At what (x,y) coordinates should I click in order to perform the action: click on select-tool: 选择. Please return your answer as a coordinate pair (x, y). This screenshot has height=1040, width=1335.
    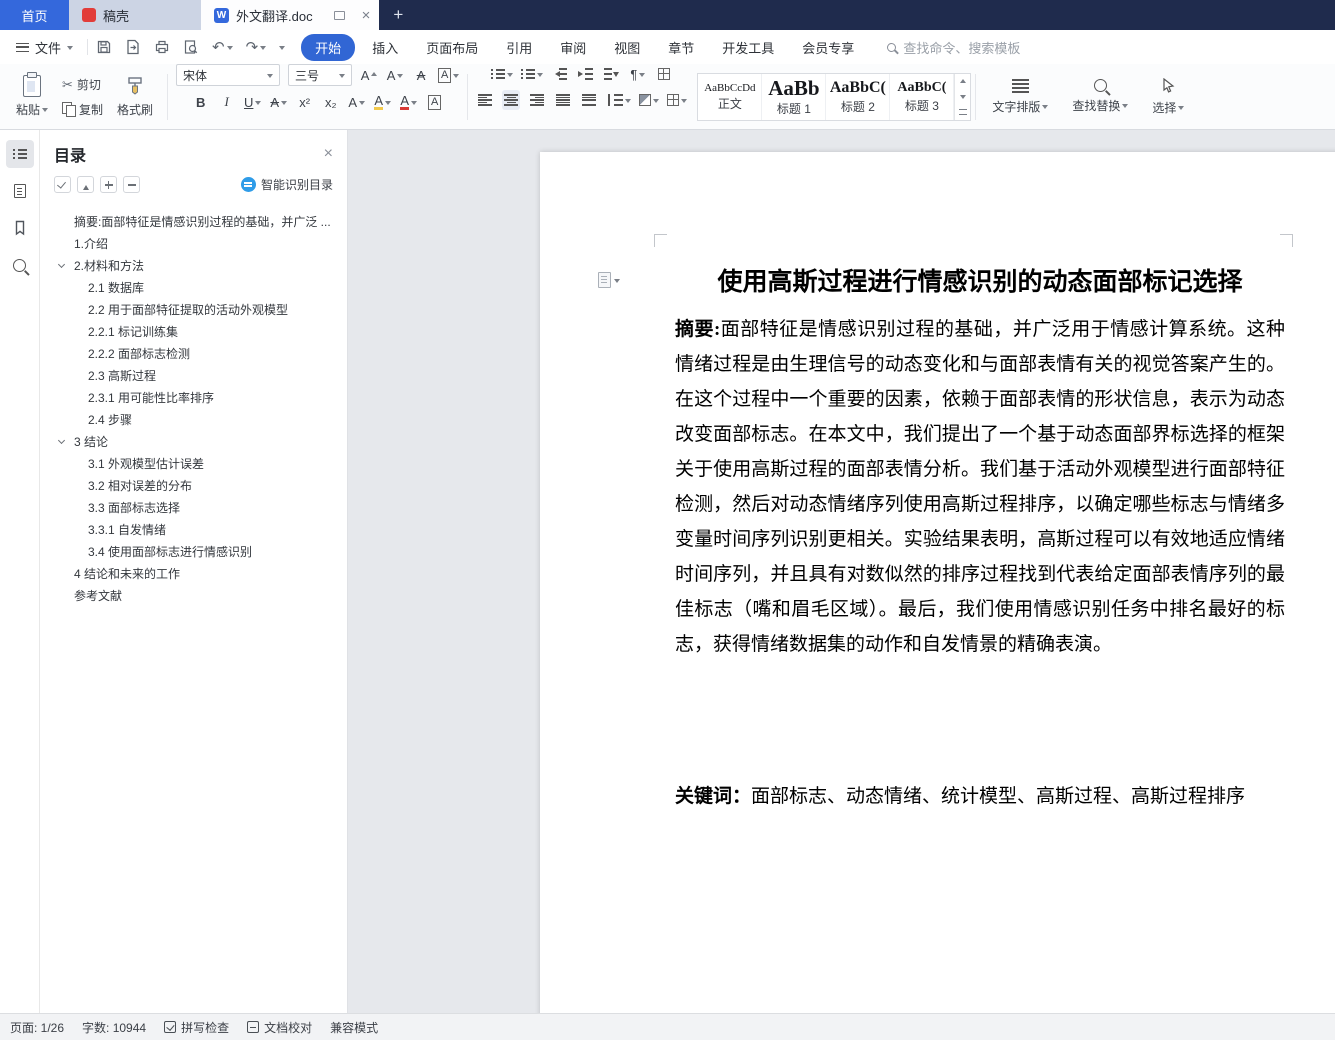
    Looking at the image, I should click on (1168, 96).